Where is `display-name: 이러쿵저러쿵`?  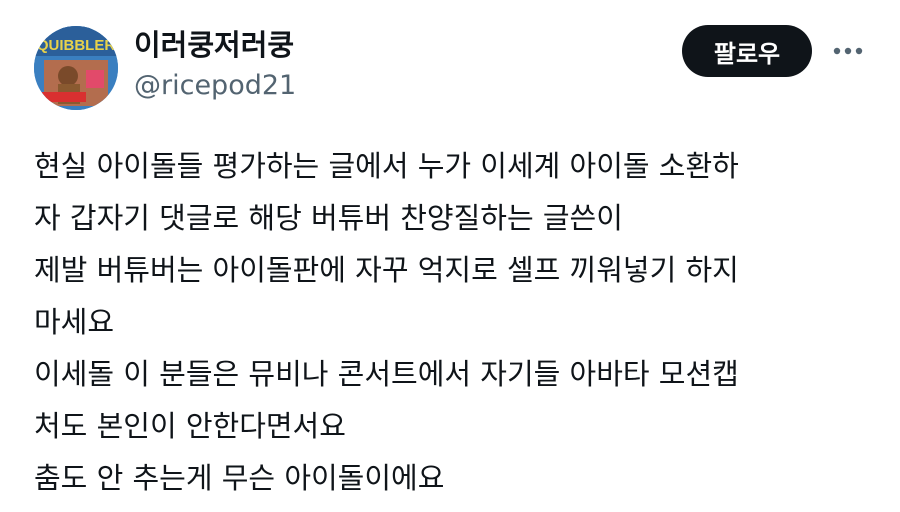 display-name: 이러쿵저러쿵 is located at coordinates (215, 45).